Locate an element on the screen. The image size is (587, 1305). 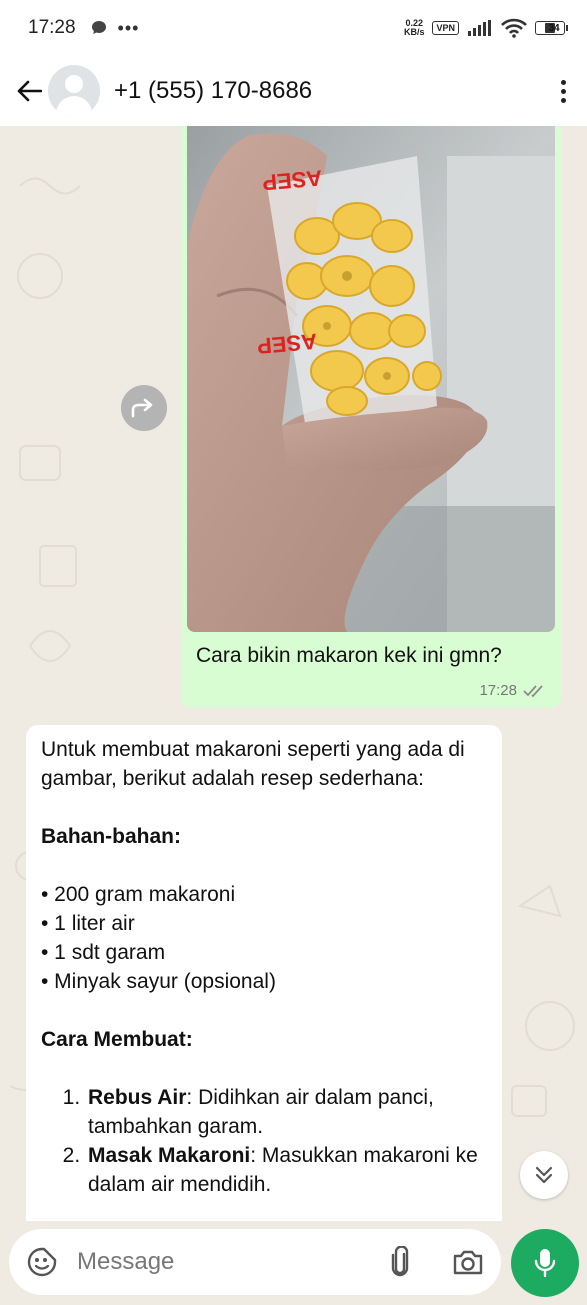
status-time: 17:28 is located at coordinates (52, 27).